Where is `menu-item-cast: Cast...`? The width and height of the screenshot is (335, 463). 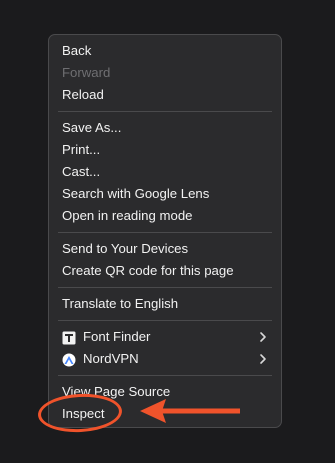 menu-item-cast: Cast... is located at coordinates (165, 172).